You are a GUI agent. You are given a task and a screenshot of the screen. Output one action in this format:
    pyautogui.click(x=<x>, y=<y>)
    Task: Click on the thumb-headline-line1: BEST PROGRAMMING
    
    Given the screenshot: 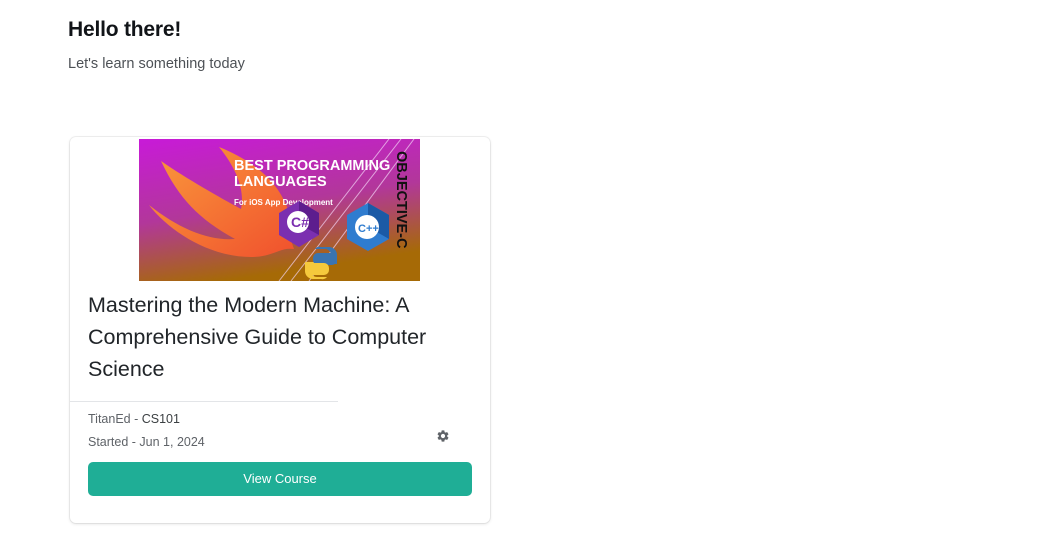 What is the action you would take?
    pyautogui.click(x=312, y=166)
    